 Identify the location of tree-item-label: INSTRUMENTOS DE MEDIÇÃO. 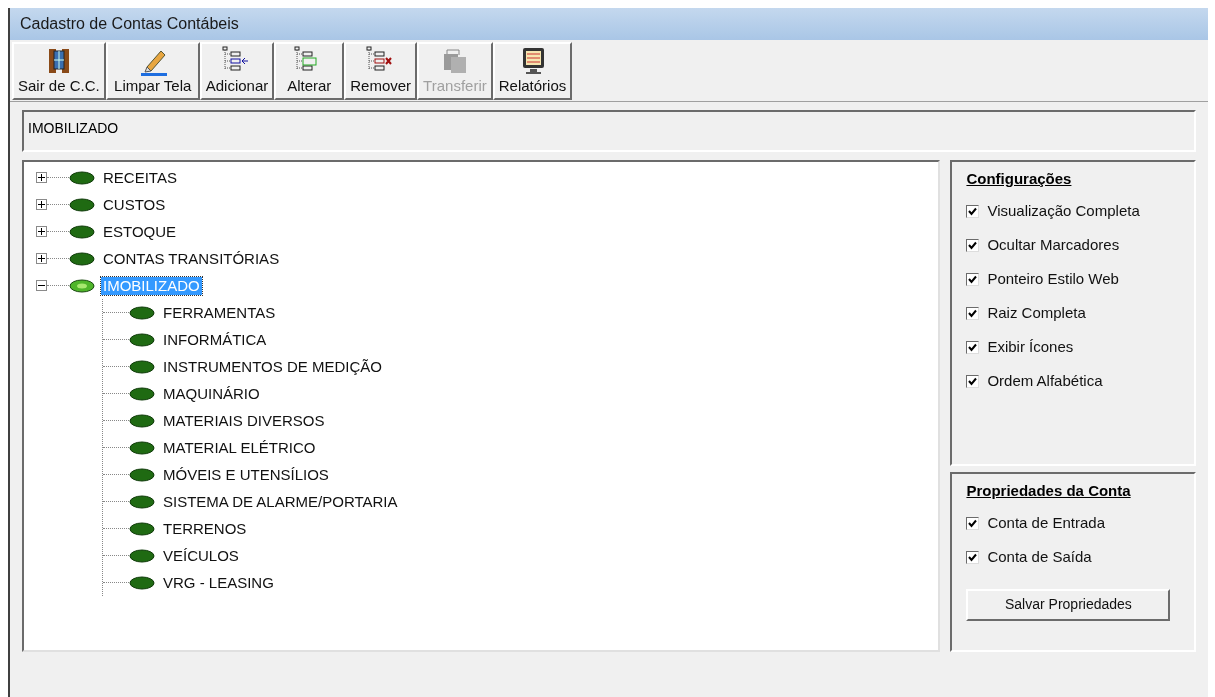
(272, 366).